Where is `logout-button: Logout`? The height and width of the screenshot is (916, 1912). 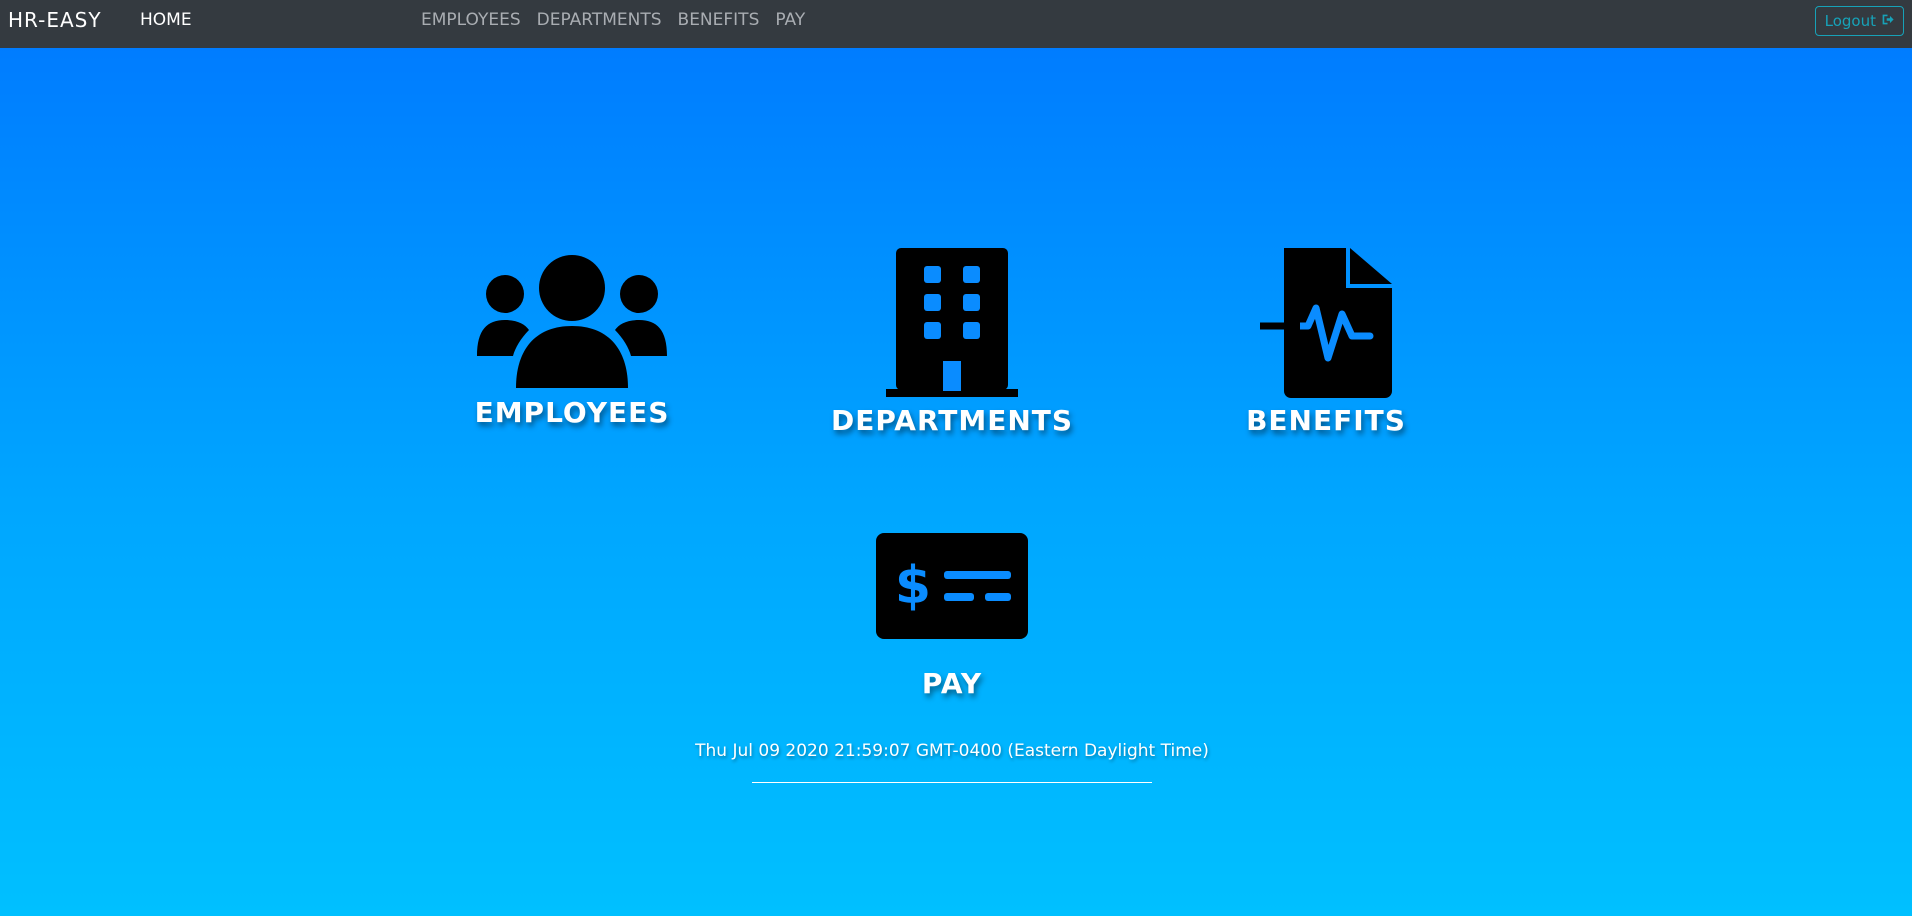 logout-button: Logout is located at coordinates (1859, 21).